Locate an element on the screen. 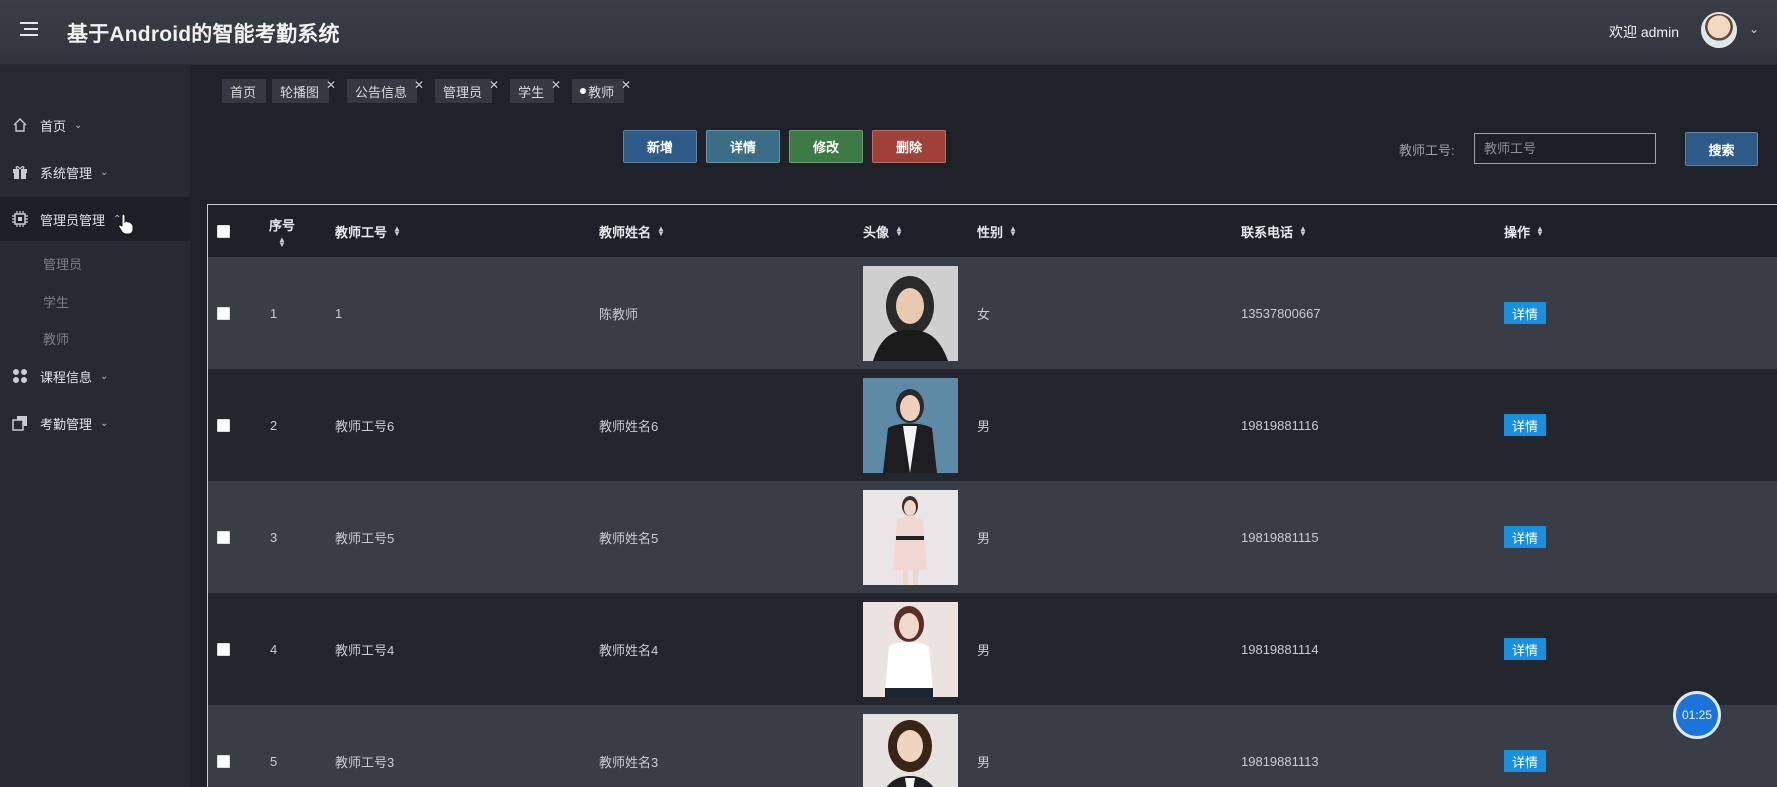  teacher-id-search-input is located at coordinates (1565, 148).